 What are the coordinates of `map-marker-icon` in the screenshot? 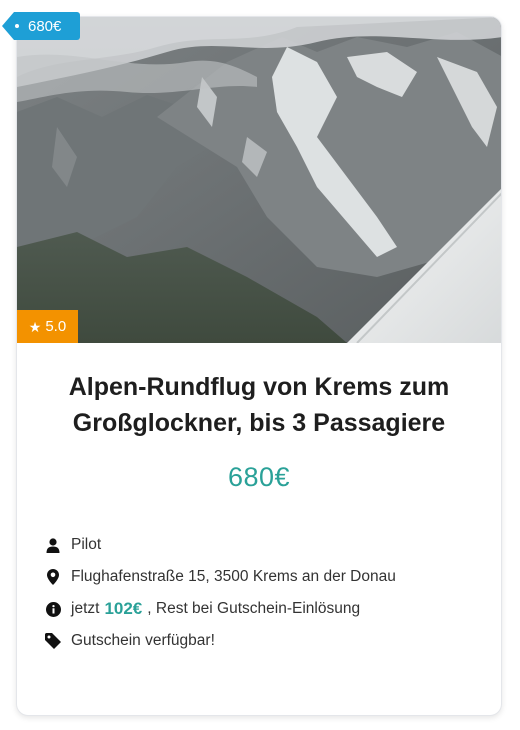 It's located at (53, 577).